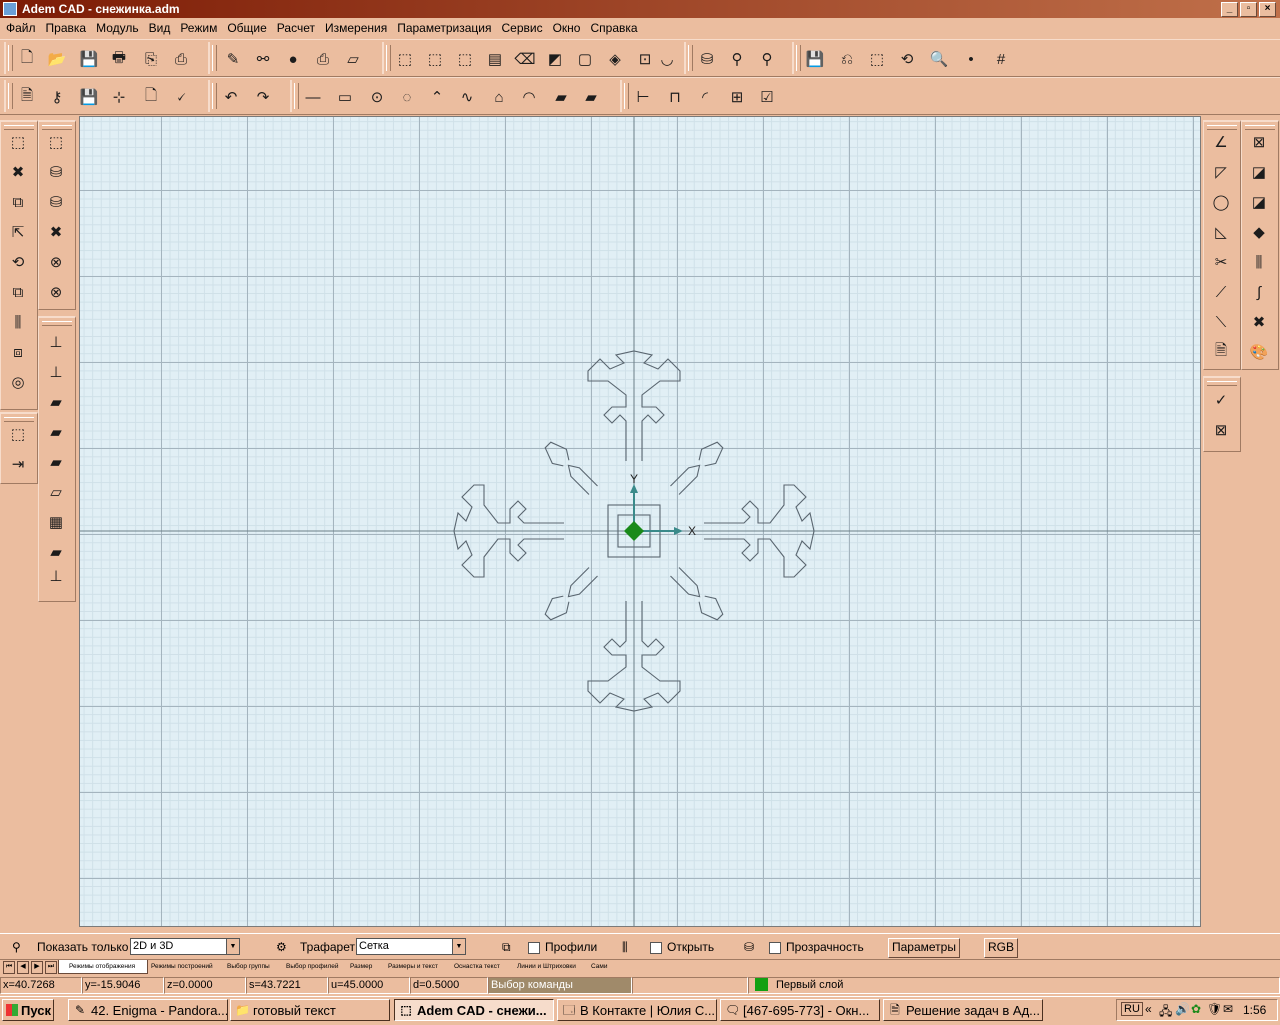  Describe the element at coordinates (1132, 1009) in the screenshot. I see `language-indicator: RU` at that location.